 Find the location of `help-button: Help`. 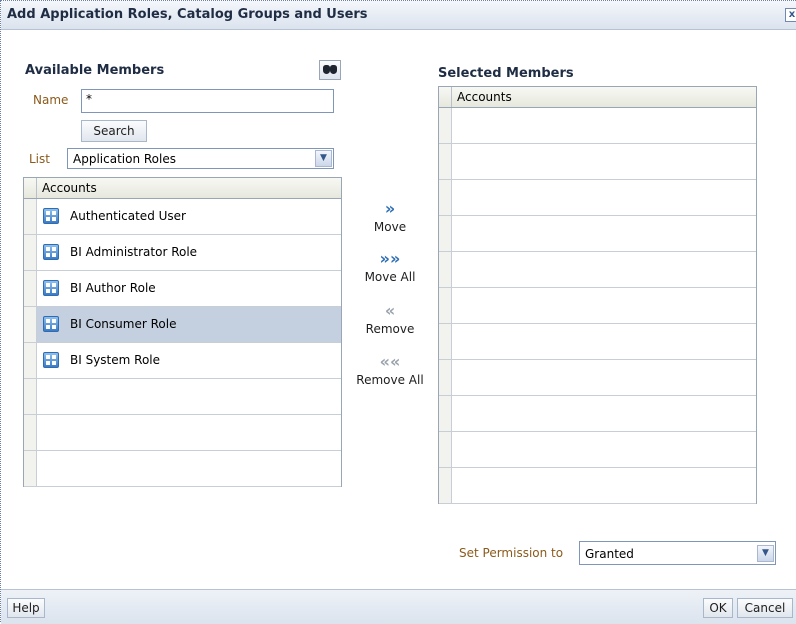

help-button: Help is located at coordinates (26, 608).